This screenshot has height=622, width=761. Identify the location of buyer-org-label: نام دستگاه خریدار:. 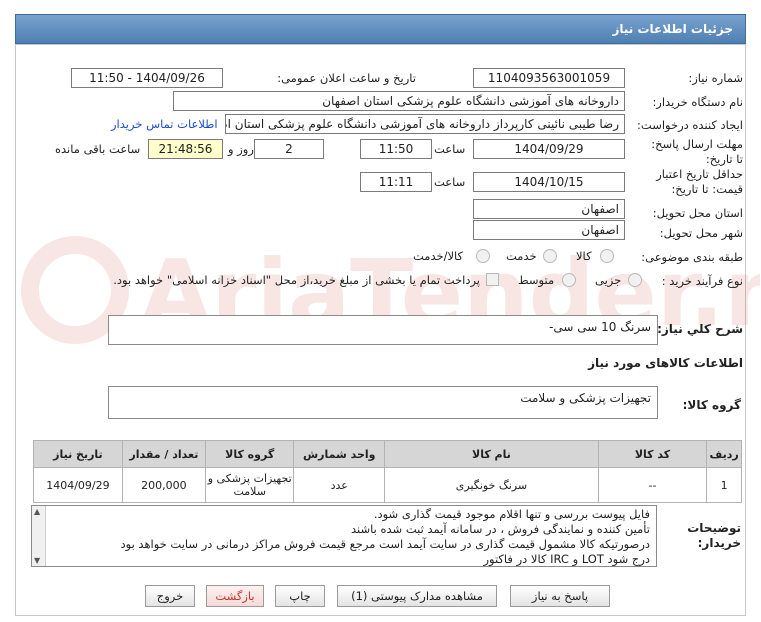
(697, 102).